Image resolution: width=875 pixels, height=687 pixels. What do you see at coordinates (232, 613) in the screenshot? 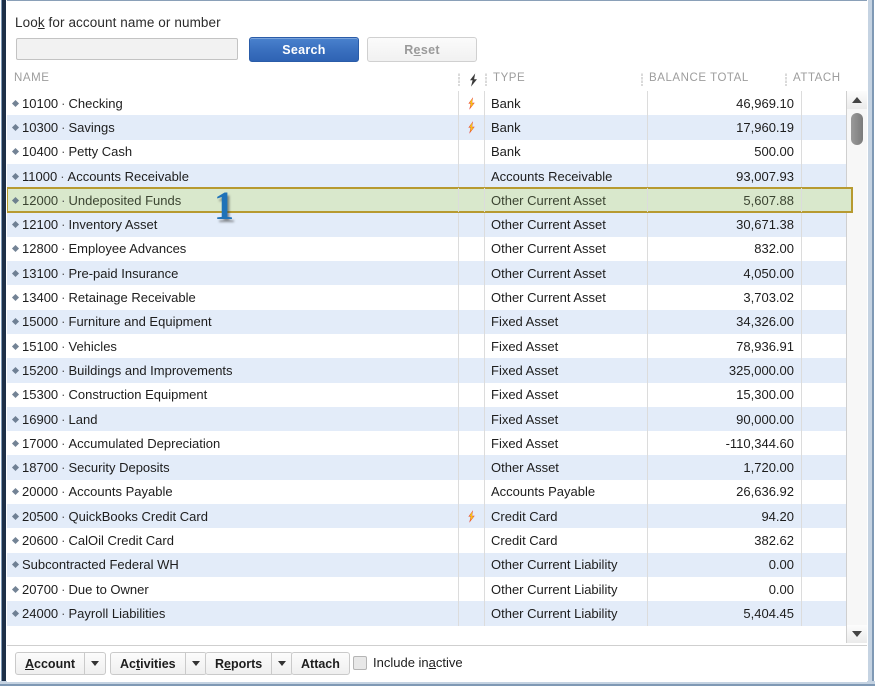
I see `cell-account-name: 24000 · Payroll Liabilities` at bounding box center [232, 613].